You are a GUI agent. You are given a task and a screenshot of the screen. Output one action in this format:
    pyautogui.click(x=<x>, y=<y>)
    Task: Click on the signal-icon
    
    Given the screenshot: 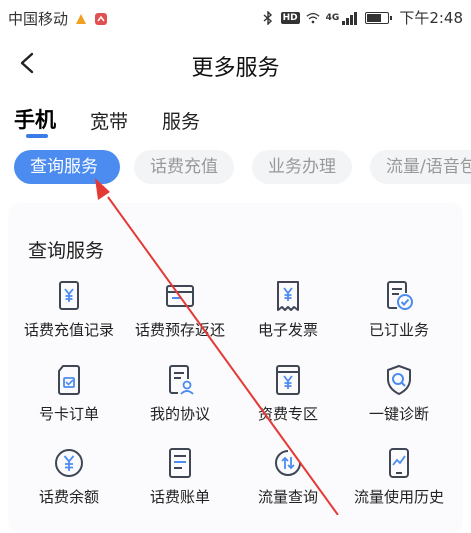 What is the action you would take?
    pyautogui.click(x=350, y=18)
    